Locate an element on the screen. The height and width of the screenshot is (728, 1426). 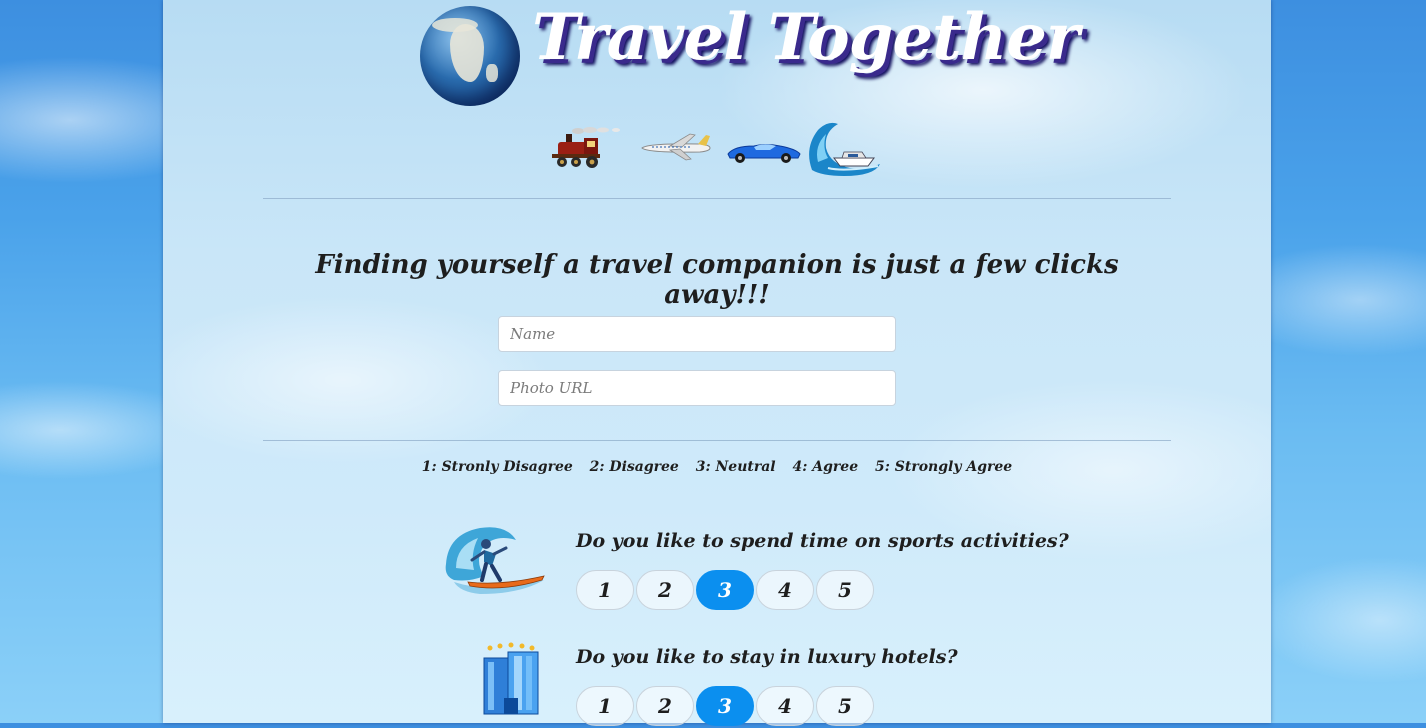
name-input is located at coordinates (697, 334).